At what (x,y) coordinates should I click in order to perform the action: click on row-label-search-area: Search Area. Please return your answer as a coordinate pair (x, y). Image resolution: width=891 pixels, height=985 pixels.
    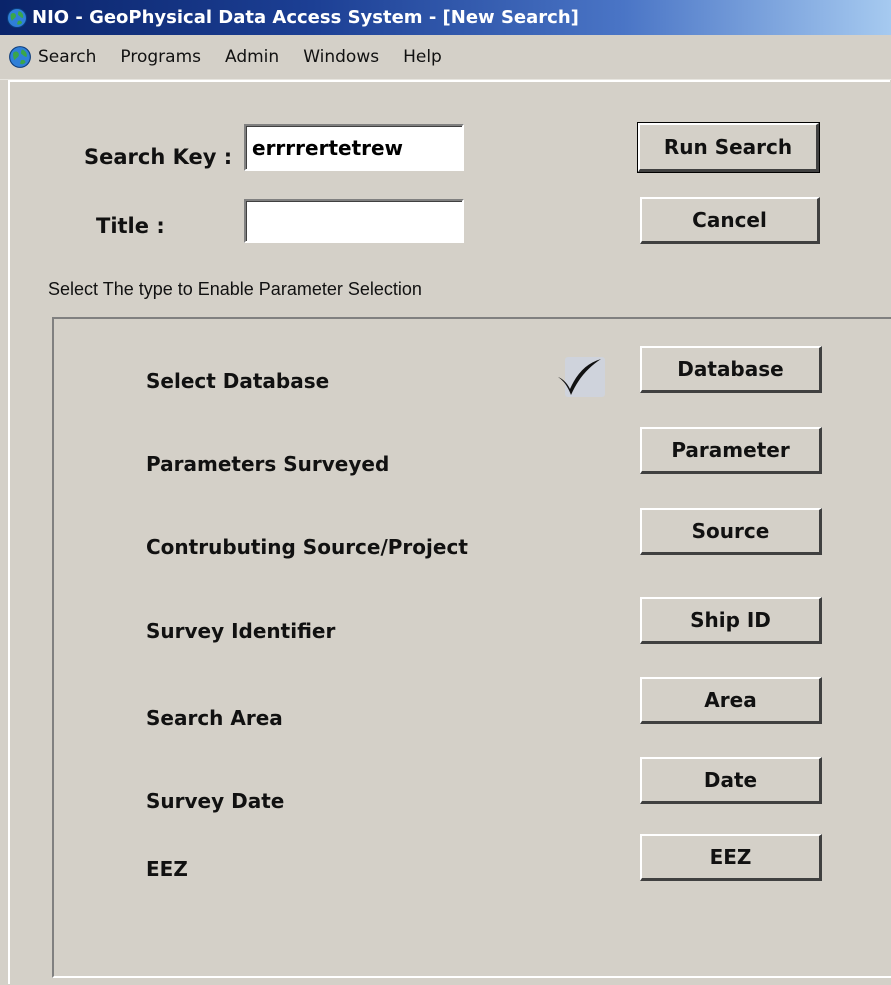
    Looking at the image, I should click on (214, 718).